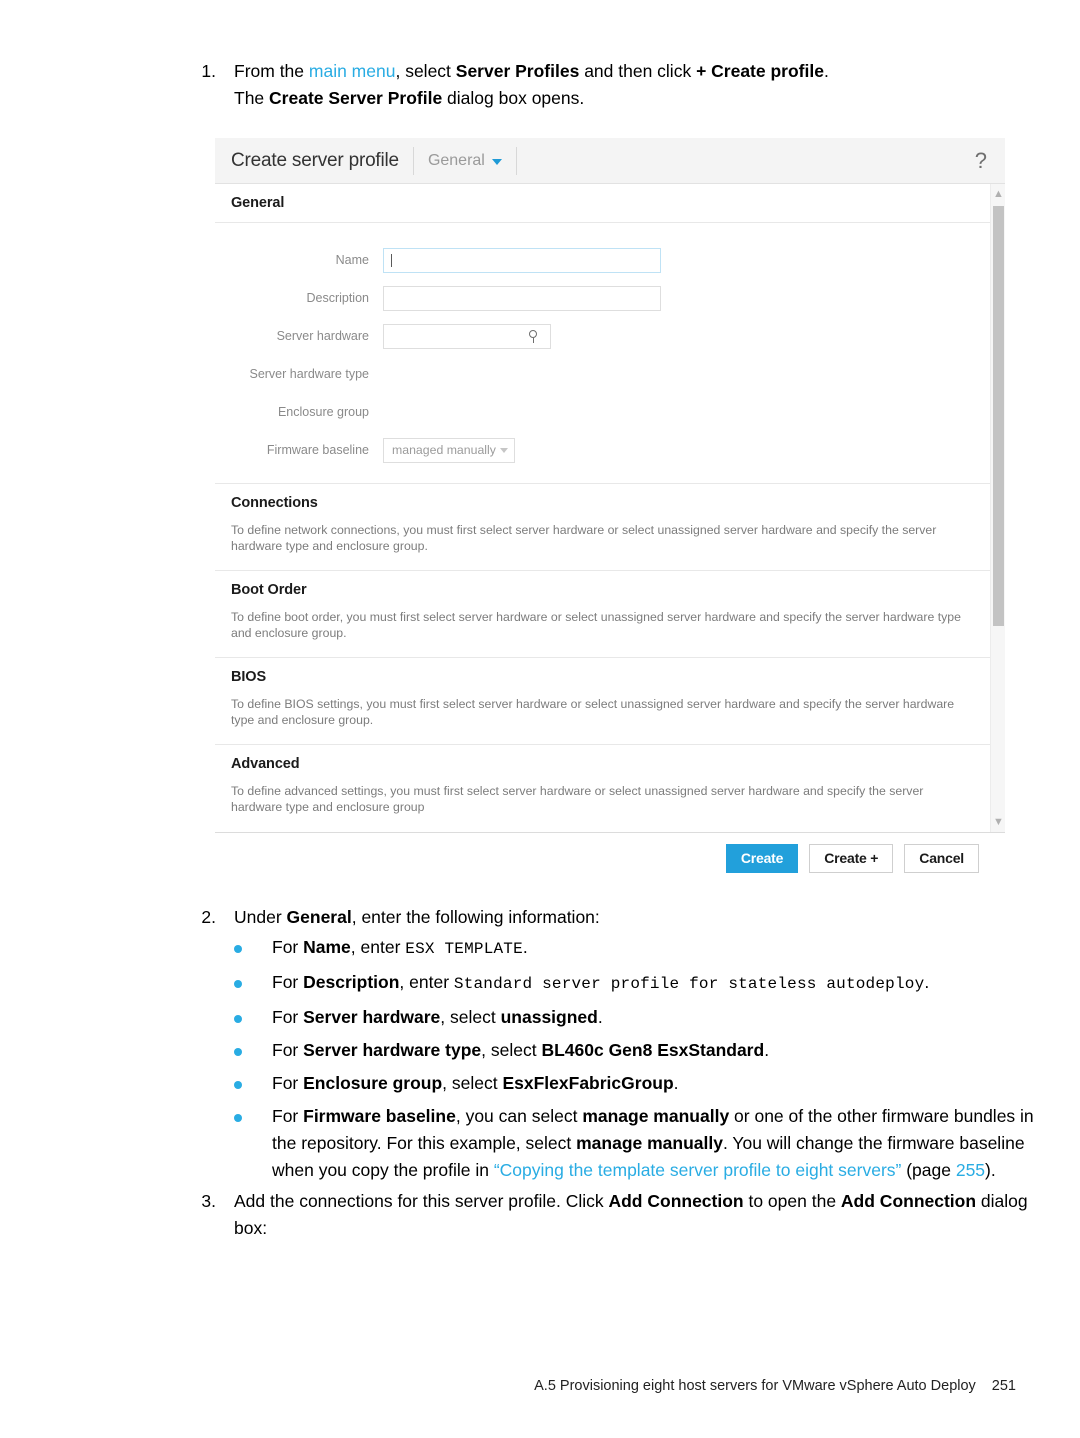 The width and height of the screenshot is (1080, 1438). What do you see at coordinates (998, 416) in the screenshot?
I see `scrollbar-thumb` at bounding box center [998, 416].